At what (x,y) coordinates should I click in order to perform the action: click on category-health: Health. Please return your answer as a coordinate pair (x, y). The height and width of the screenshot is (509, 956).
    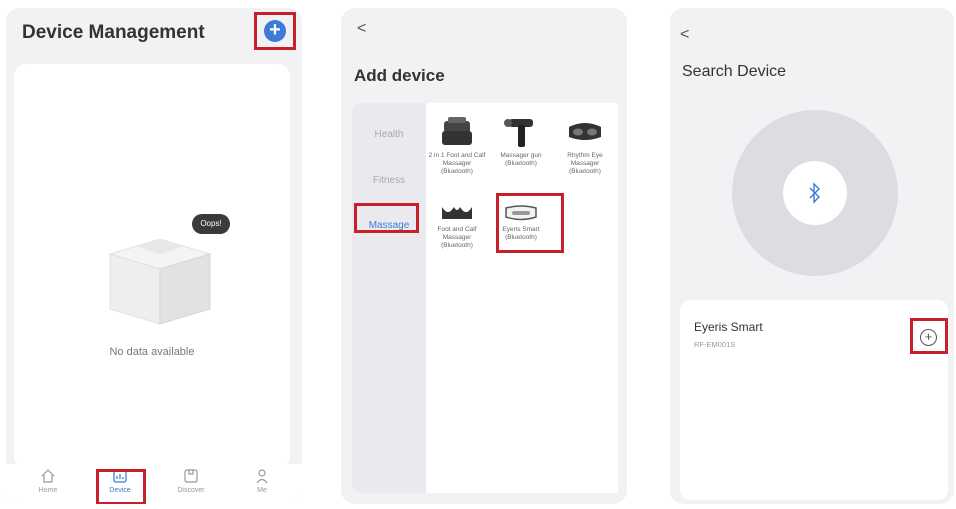
    Looking at the image, I should click on (389, 134).